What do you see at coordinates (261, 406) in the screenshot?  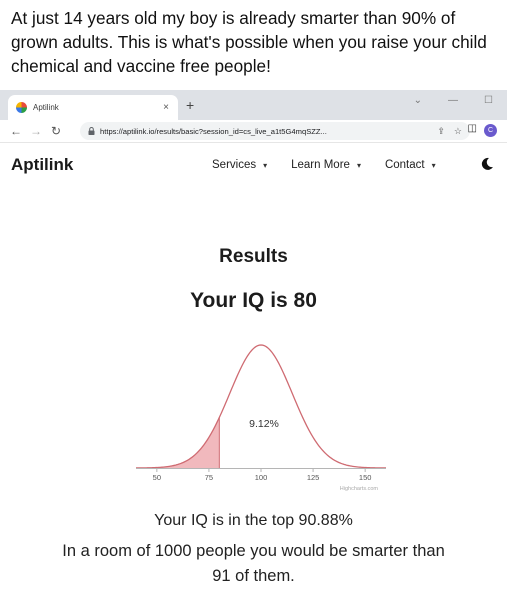 I see `distribution-curve` at bounding box center [261, 406].